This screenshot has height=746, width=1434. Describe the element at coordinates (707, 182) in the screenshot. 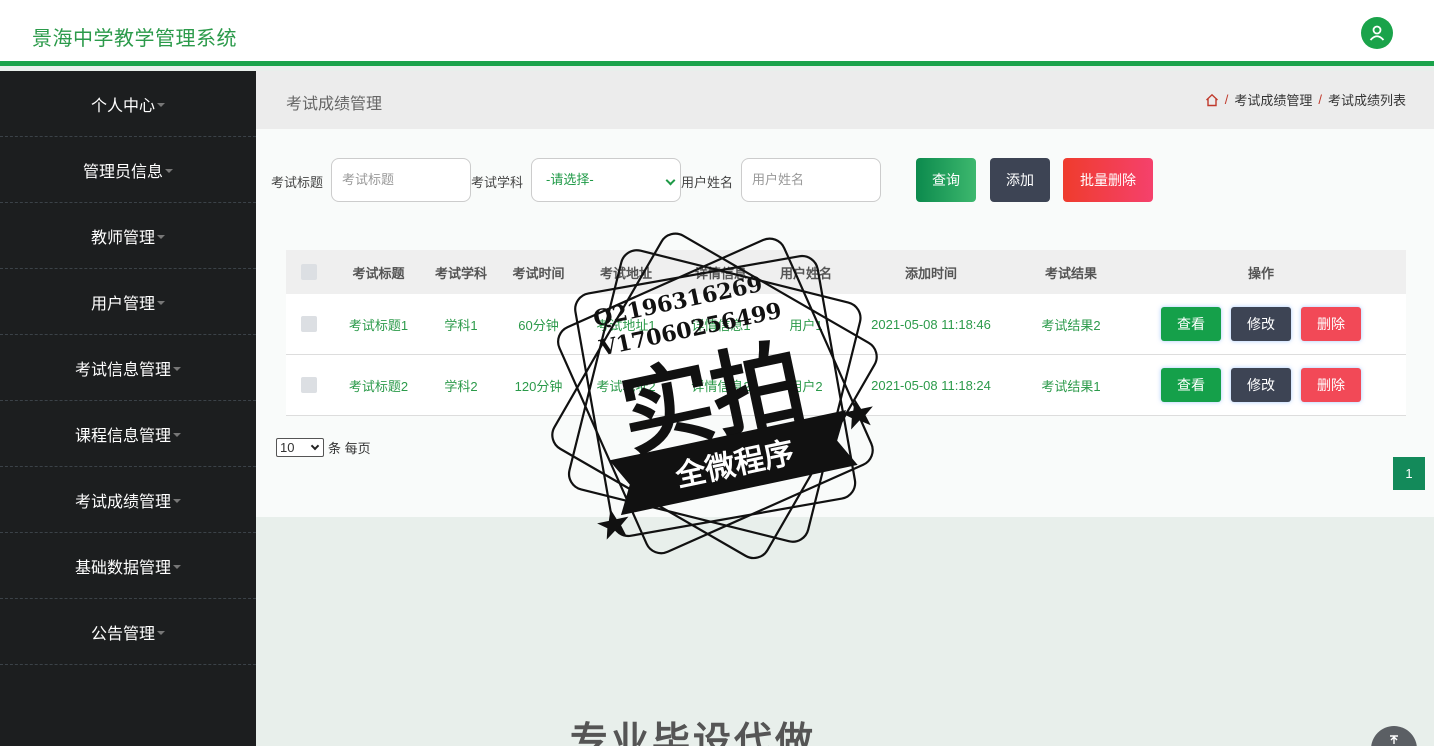

I see `username-label: 用户姓名` at that location.